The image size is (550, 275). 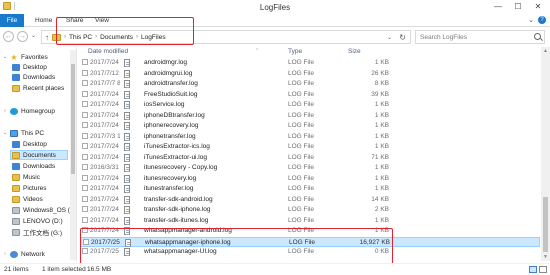 I want to click on nav-recent-places: Recent places, so click(x=38, y=88).